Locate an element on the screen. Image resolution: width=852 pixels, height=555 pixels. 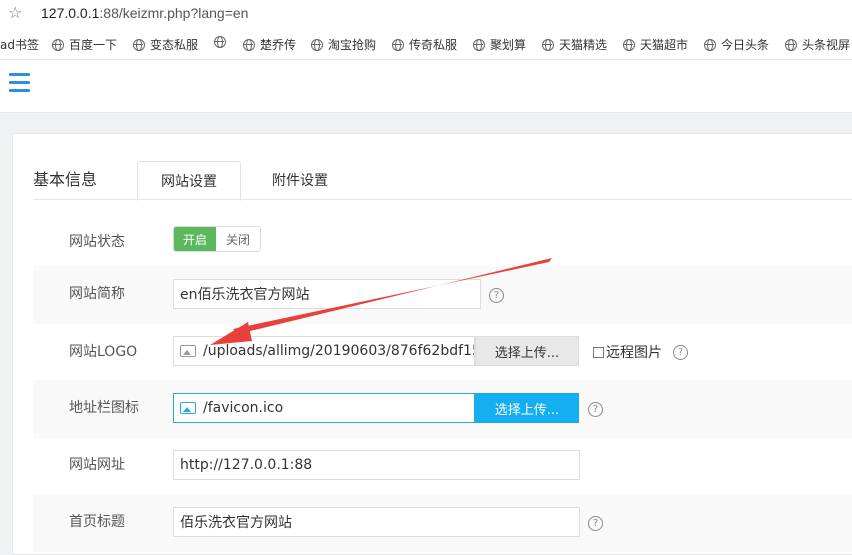
logo-path-input: /uploads/allimg/20190603/876f62bdf1516 is located at coordinates (324, 351).